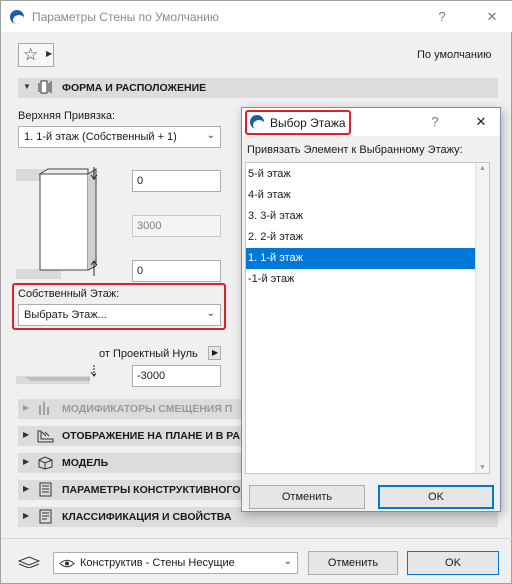  What do you see at coordinates (176, 376) in the screenshot?
I see `base-elevation-input: -3000` at bounding box center [176, 376].